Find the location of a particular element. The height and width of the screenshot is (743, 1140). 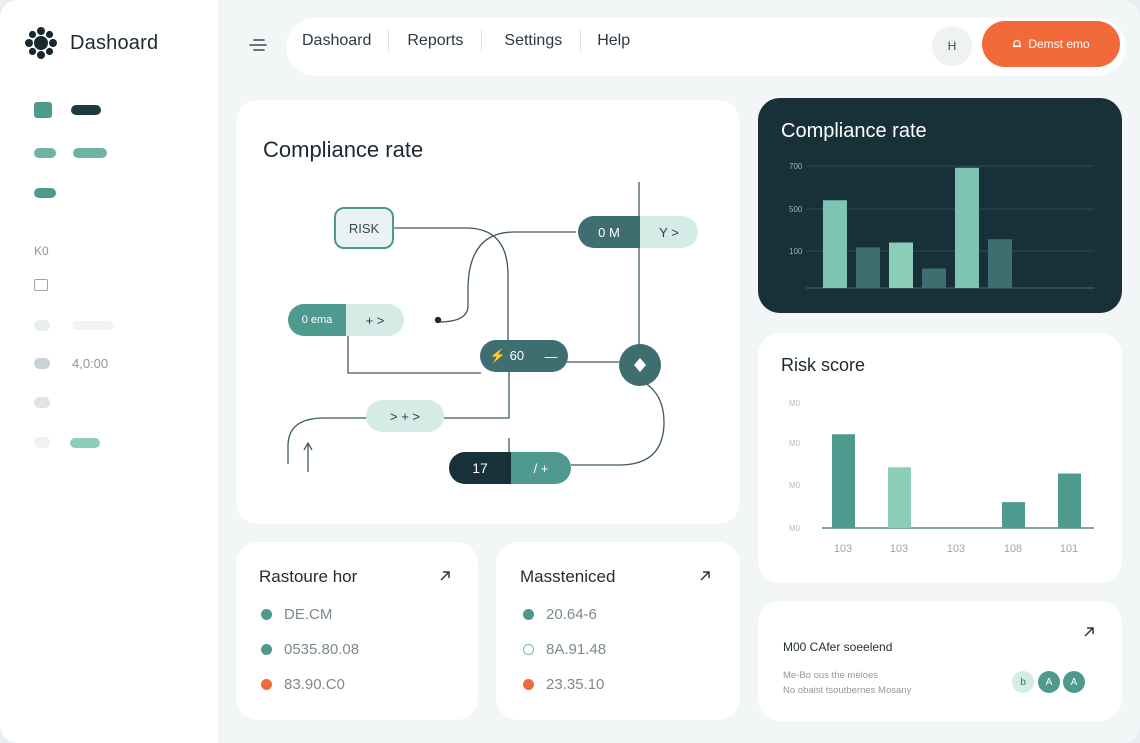

flow-node-lower: > + > is located at coordinates (405, 416).